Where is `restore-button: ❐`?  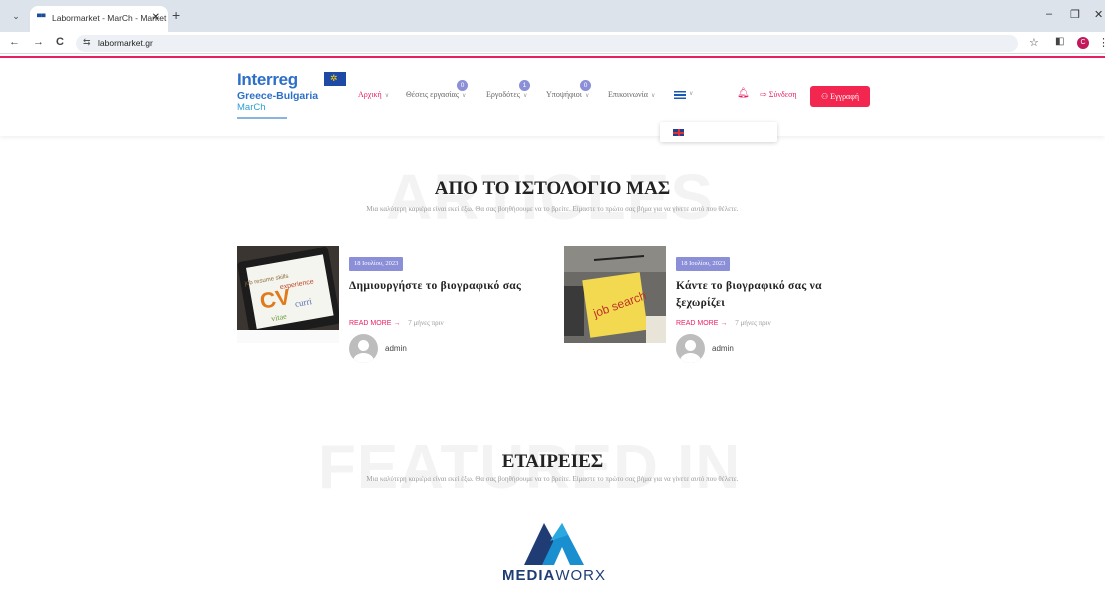
restore-button: ❐ is located at coordinates (1075, 14).